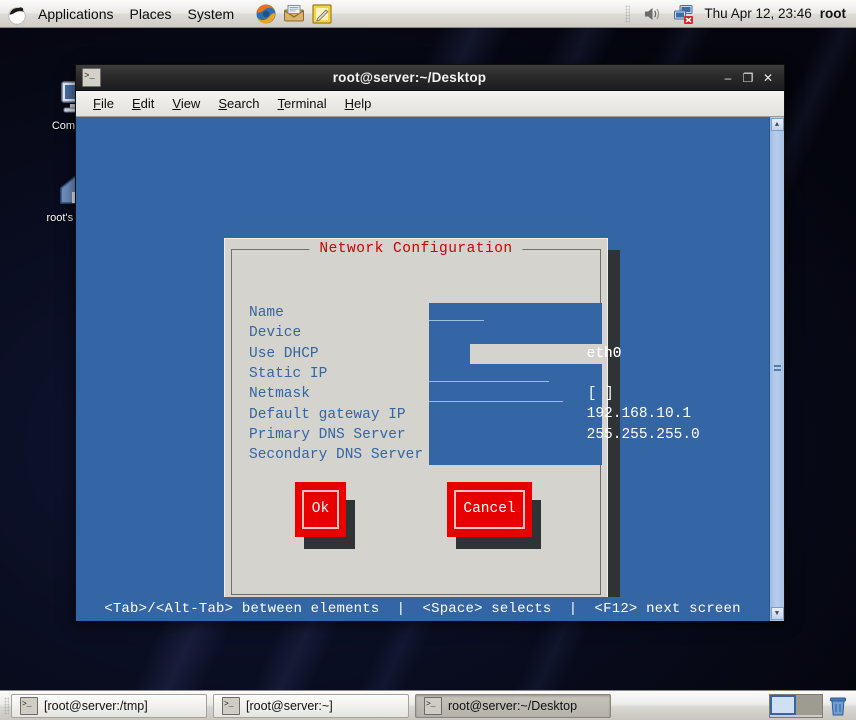 The height and width of the screenshot is (720, 856). I want to click on applications-menu: Applications, so click(76, 14).